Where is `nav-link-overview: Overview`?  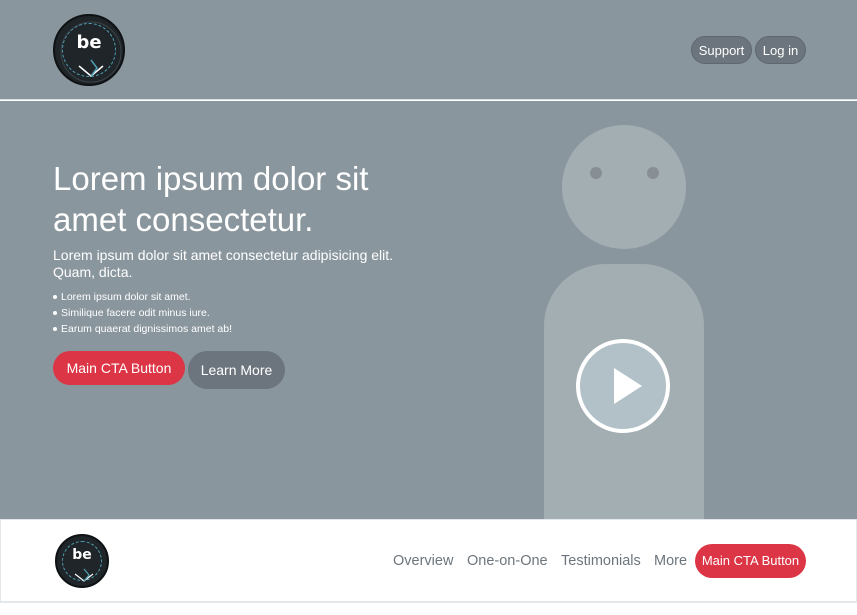 nav-link-overview: Overview is located at coordinates (423, 561).